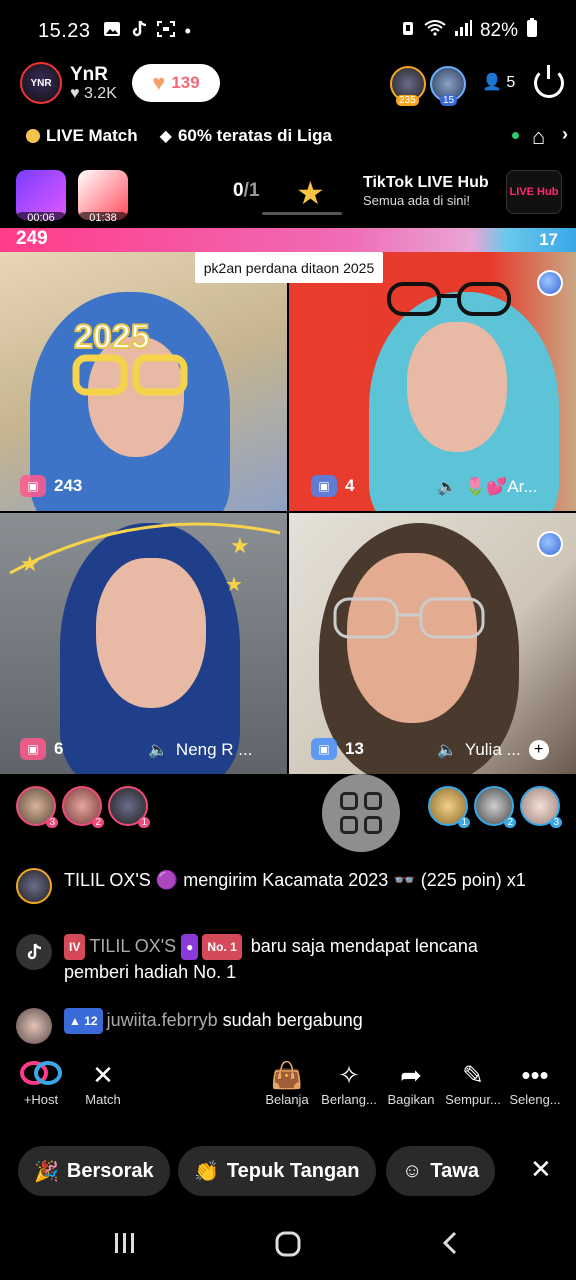 This screenshot has width=576, height=1280. What do you see at coordinates (426, 183) in the screenshot?
I see `hub-title: TikTok LIVE Hub` at bounding box center [426, 183].